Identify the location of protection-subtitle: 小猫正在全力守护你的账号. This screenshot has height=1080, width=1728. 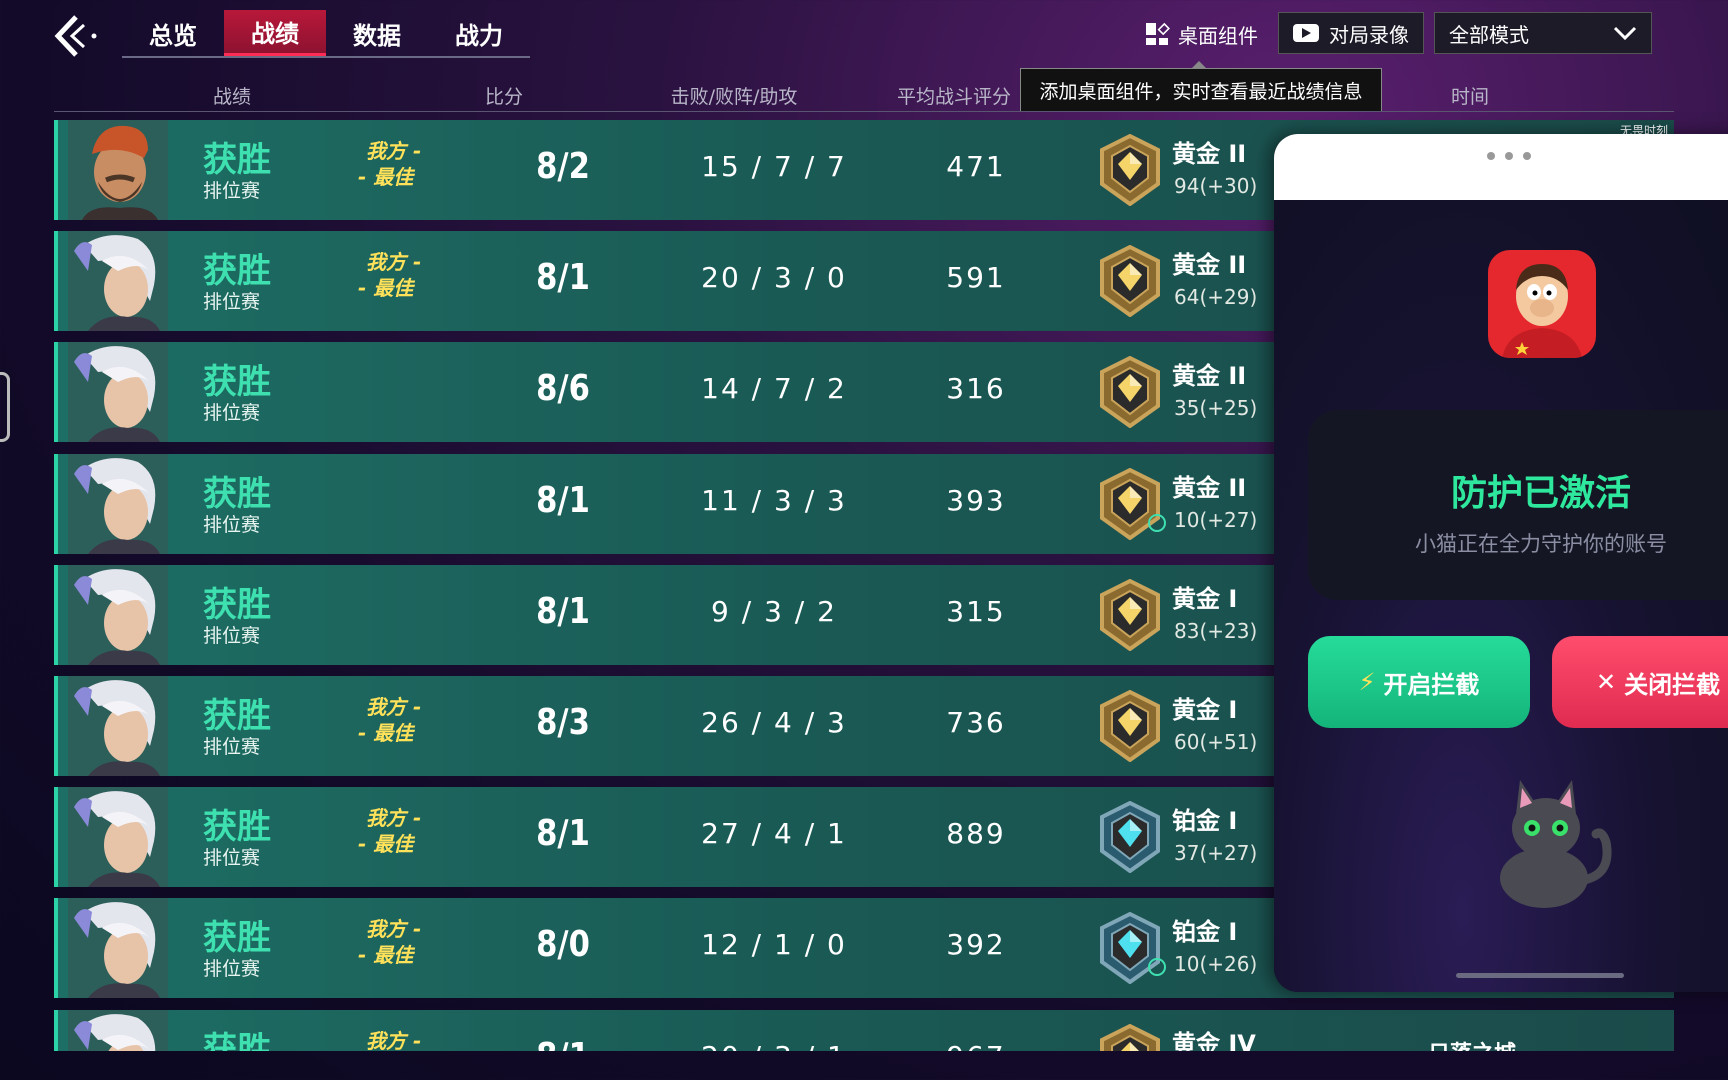
(1541, 544).